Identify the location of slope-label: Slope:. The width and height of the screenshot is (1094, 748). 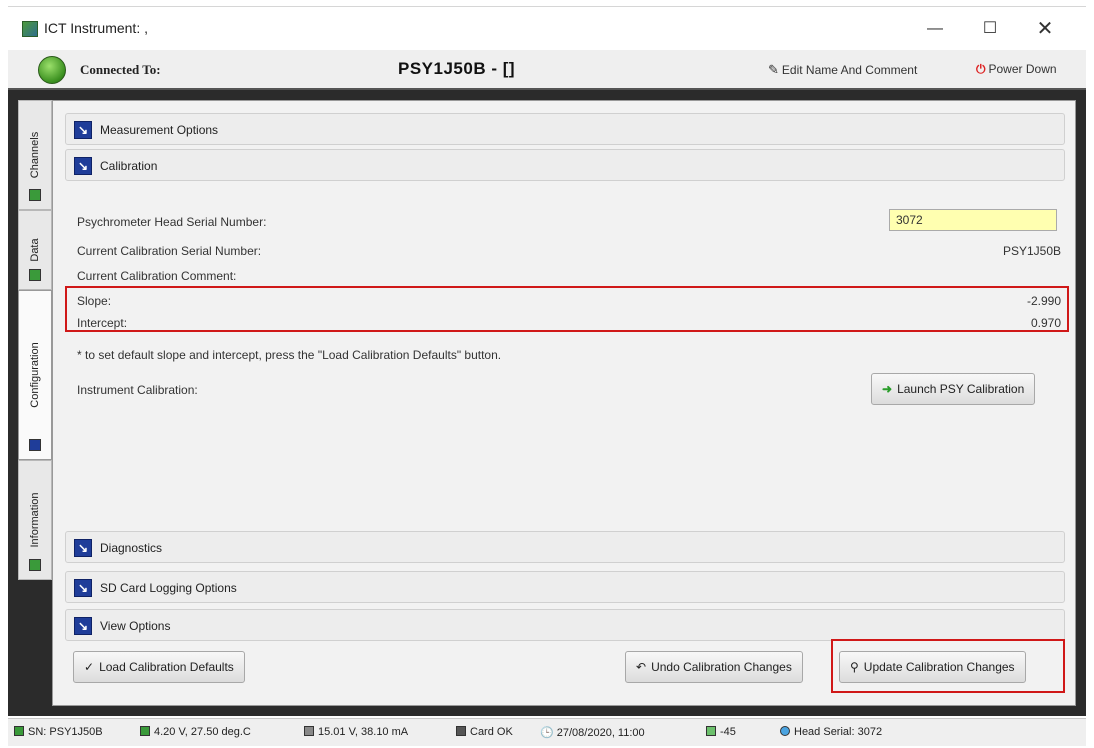
(94, 301).